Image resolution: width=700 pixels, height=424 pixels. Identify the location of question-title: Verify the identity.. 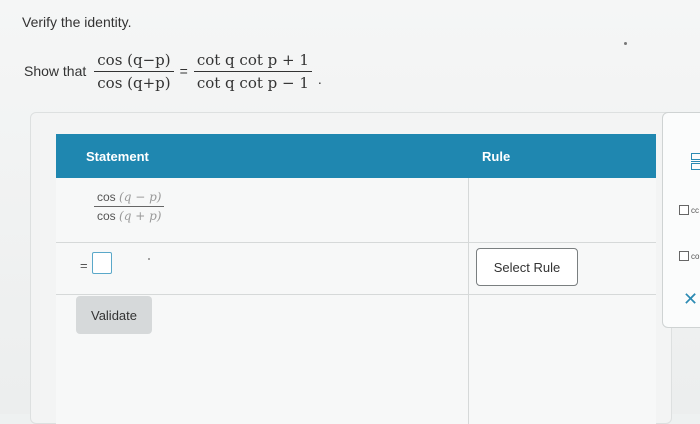
(77, 22).